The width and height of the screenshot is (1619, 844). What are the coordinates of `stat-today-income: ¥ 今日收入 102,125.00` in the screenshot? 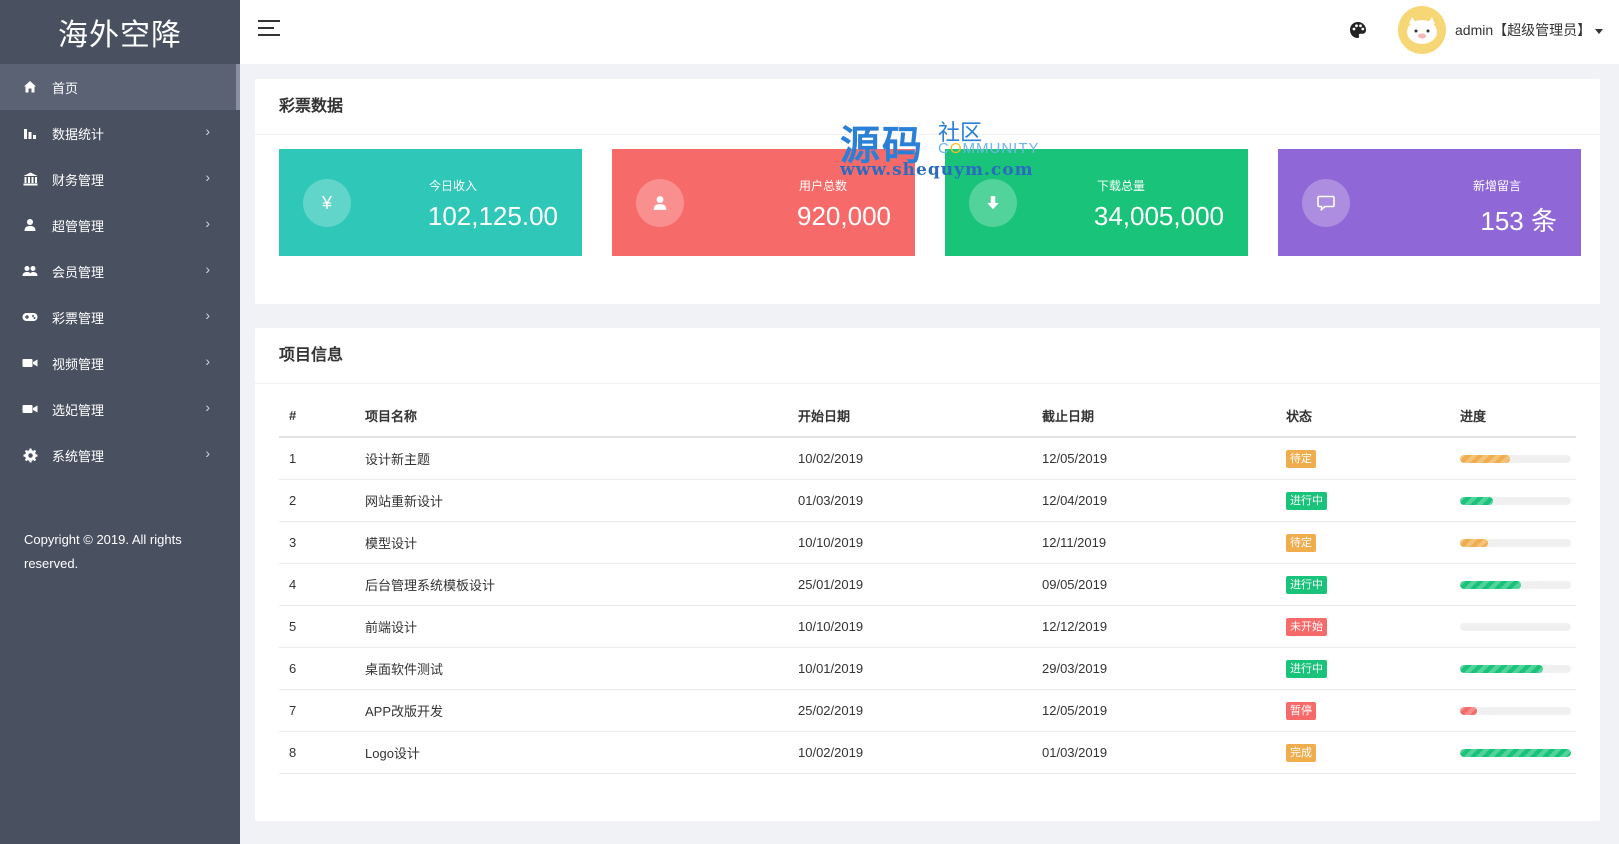 It's located at (430, 202).